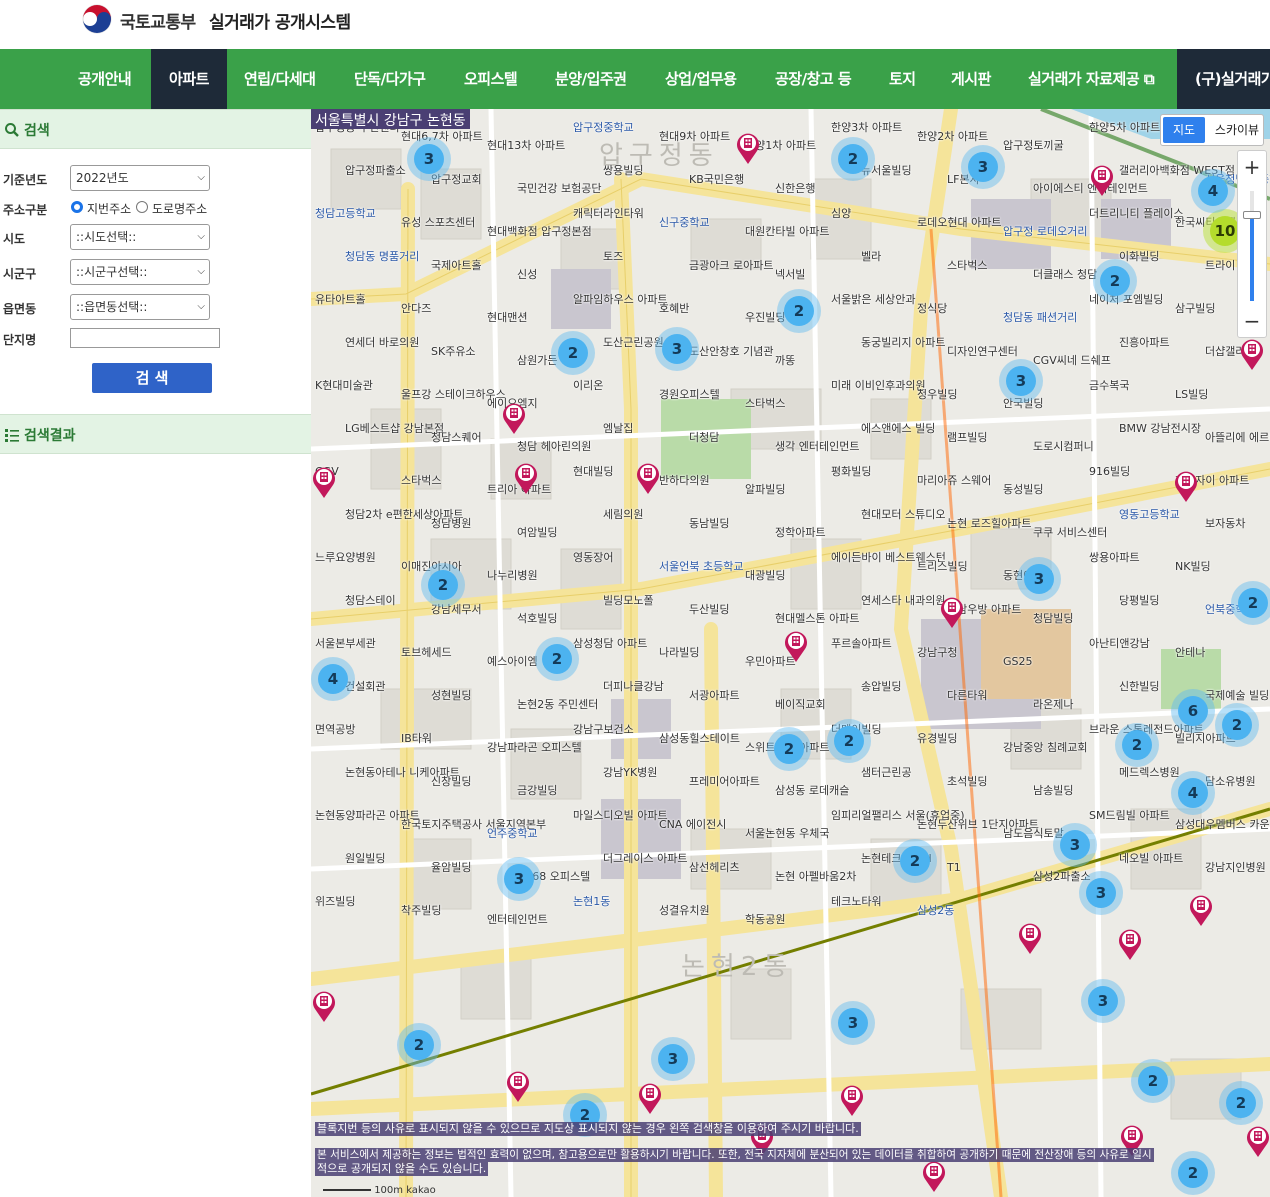 The width and height of the screenshot is (1270, 1197). Describe the element at coordinates (1235, 867) in the screenshot. I see `map-place-label: 강남지인병원` at that location.